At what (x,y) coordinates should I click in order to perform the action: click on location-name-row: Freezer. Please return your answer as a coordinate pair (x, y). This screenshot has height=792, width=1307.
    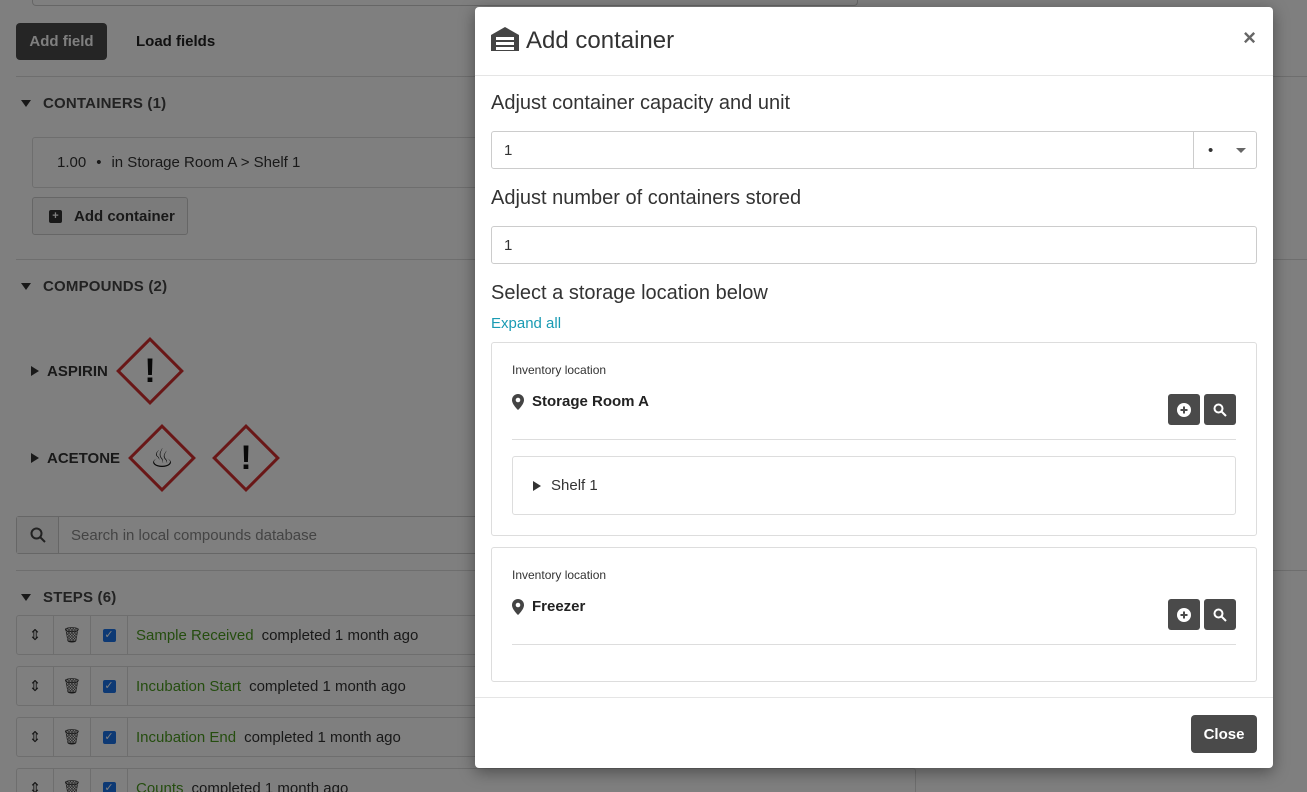
    Looking at the image, I should click on (874, 606).